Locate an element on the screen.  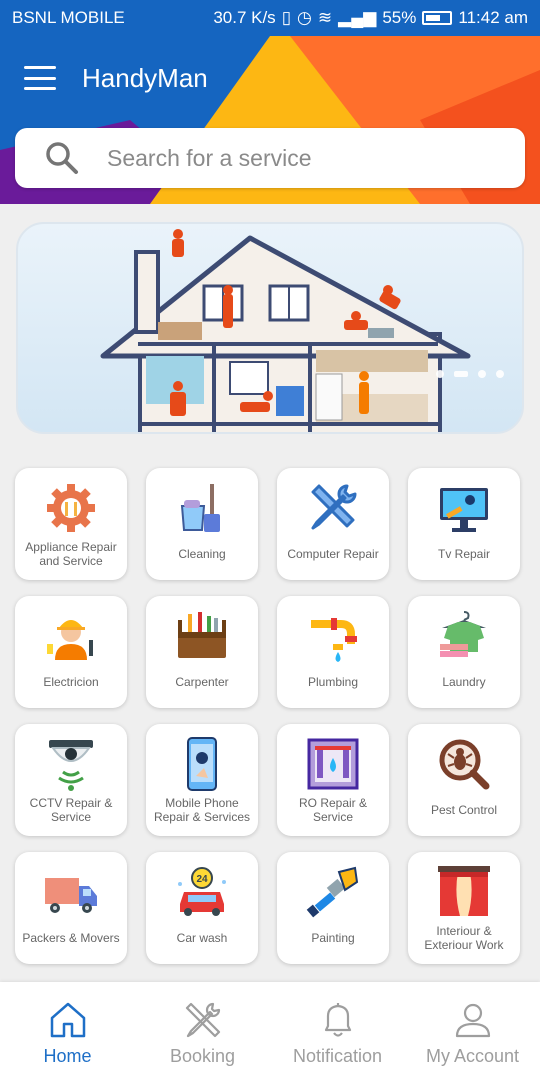
service-label: Packers & Movers is located at coordinates (71, 938).